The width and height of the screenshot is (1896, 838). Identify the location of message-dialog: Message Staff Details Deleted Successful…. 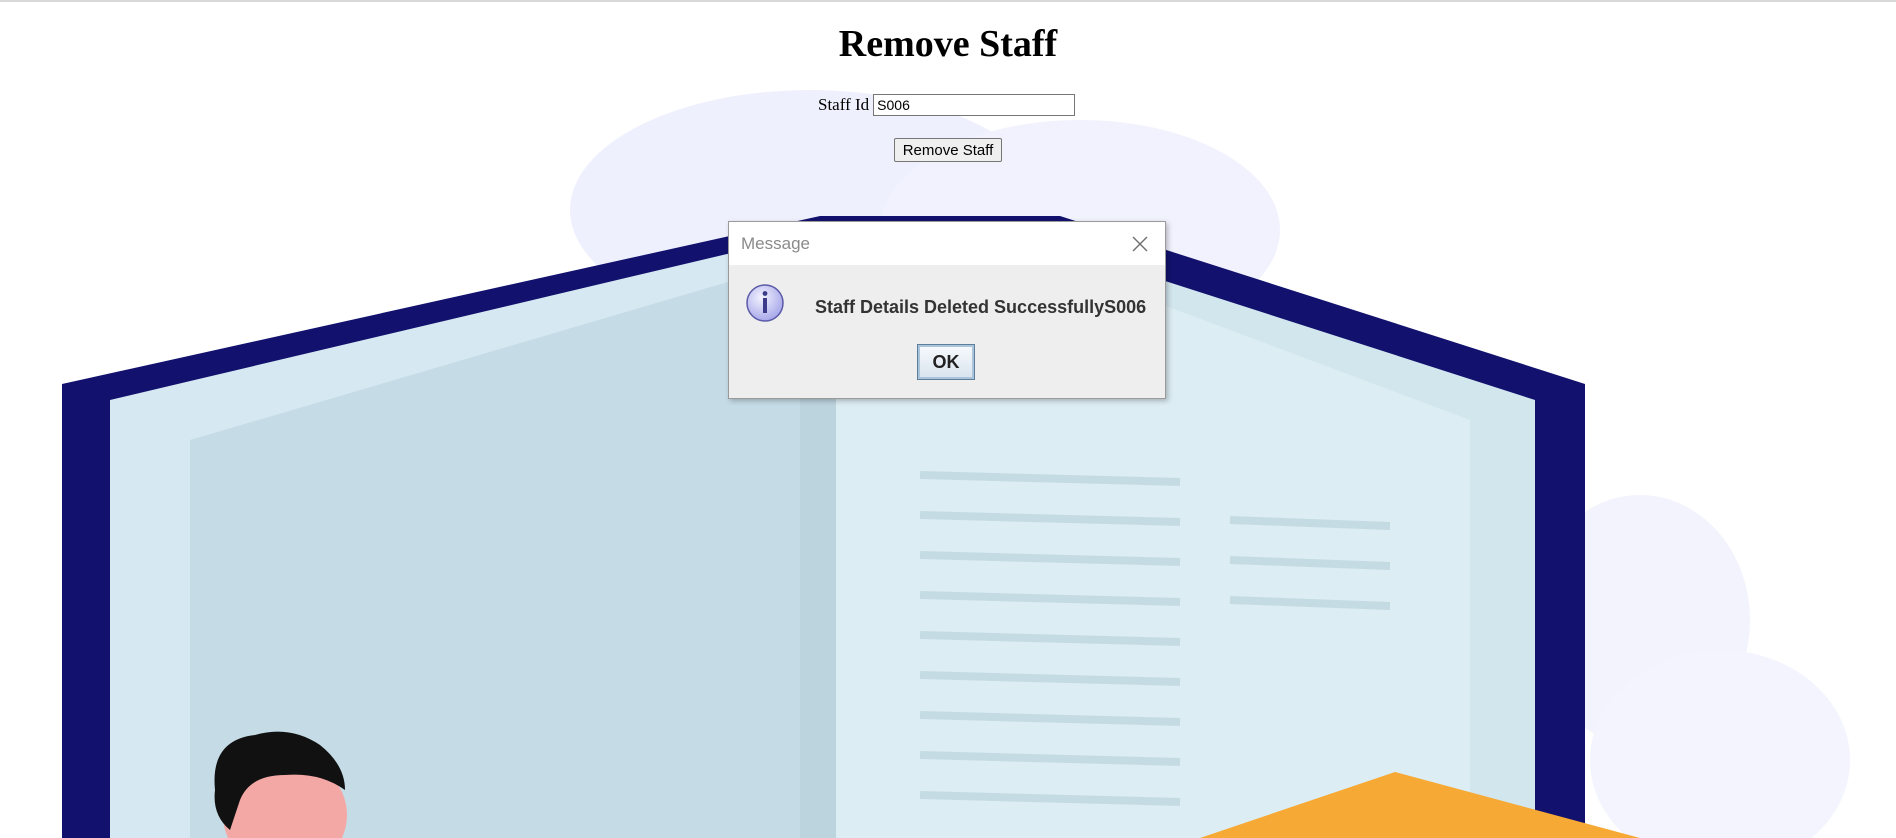
(947, 310).